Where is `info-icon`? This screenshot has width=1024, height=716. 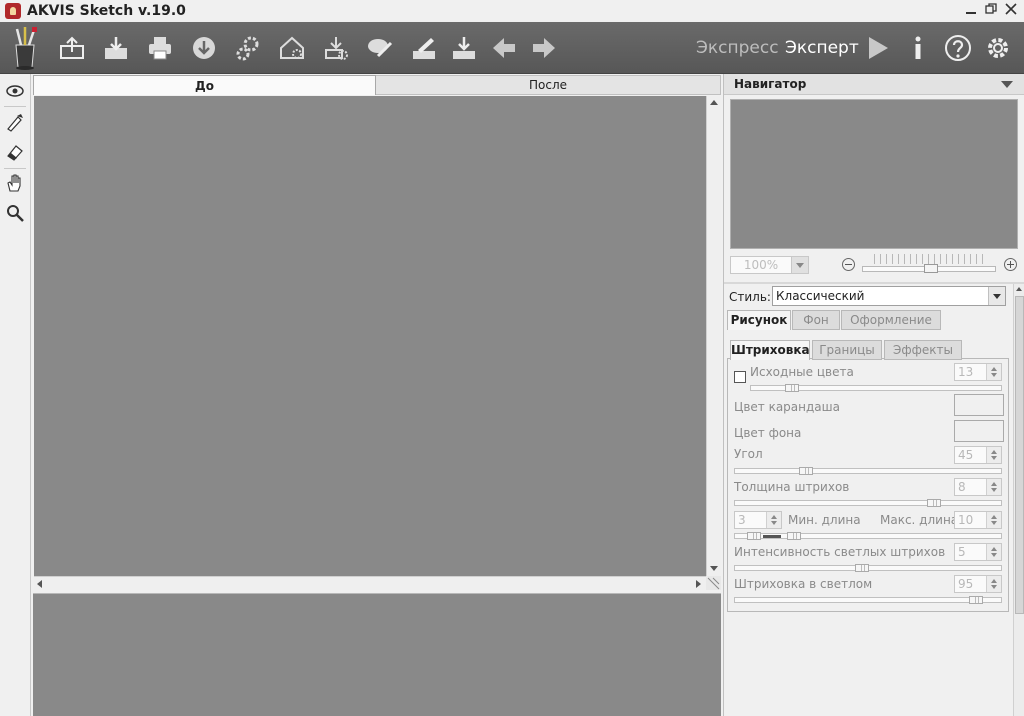 info-icon is located at coordinates (918, 48).